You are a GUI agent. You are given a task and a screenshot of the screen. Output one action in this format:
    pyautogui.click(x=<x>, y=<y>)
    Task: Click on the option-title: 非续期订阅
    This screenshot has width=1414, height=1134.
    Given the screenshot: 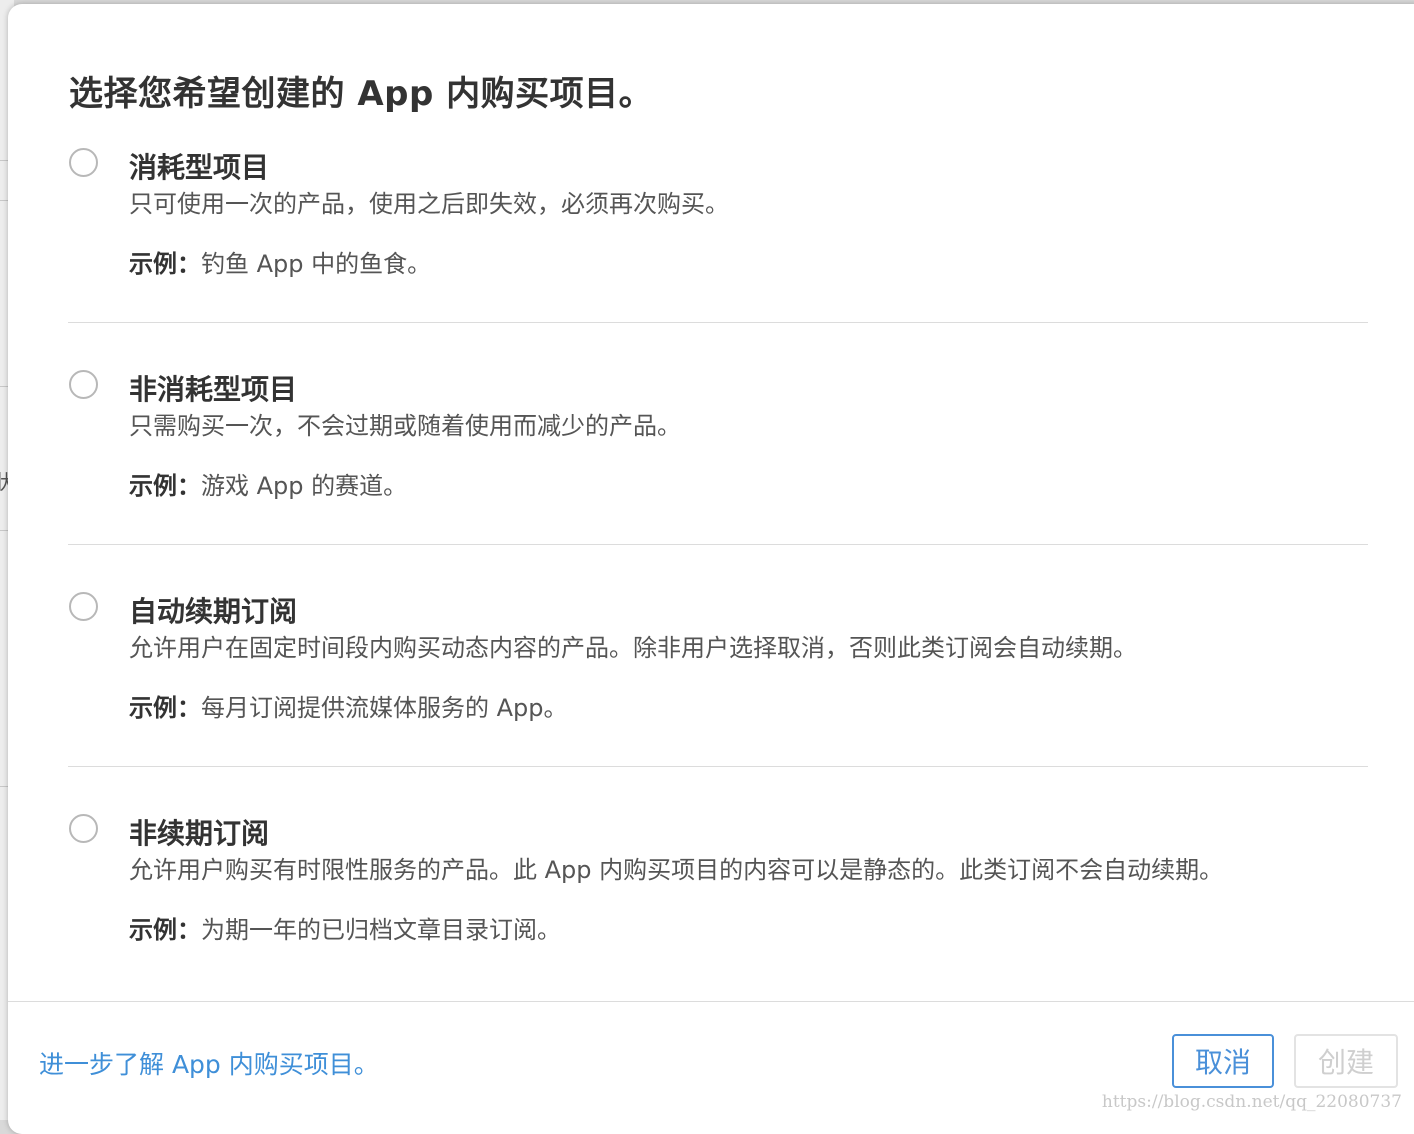 What is the action you would take?
    pyautogui.click(x=199, y=833)
    